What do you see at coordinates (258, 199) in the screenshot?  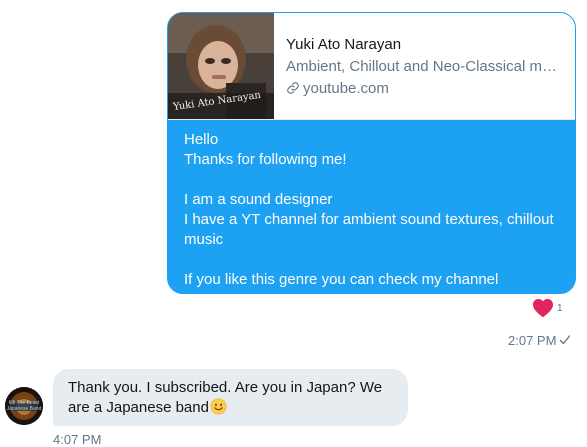 I see `message-line: I am a sound designer` at bounding box center [258, 199].